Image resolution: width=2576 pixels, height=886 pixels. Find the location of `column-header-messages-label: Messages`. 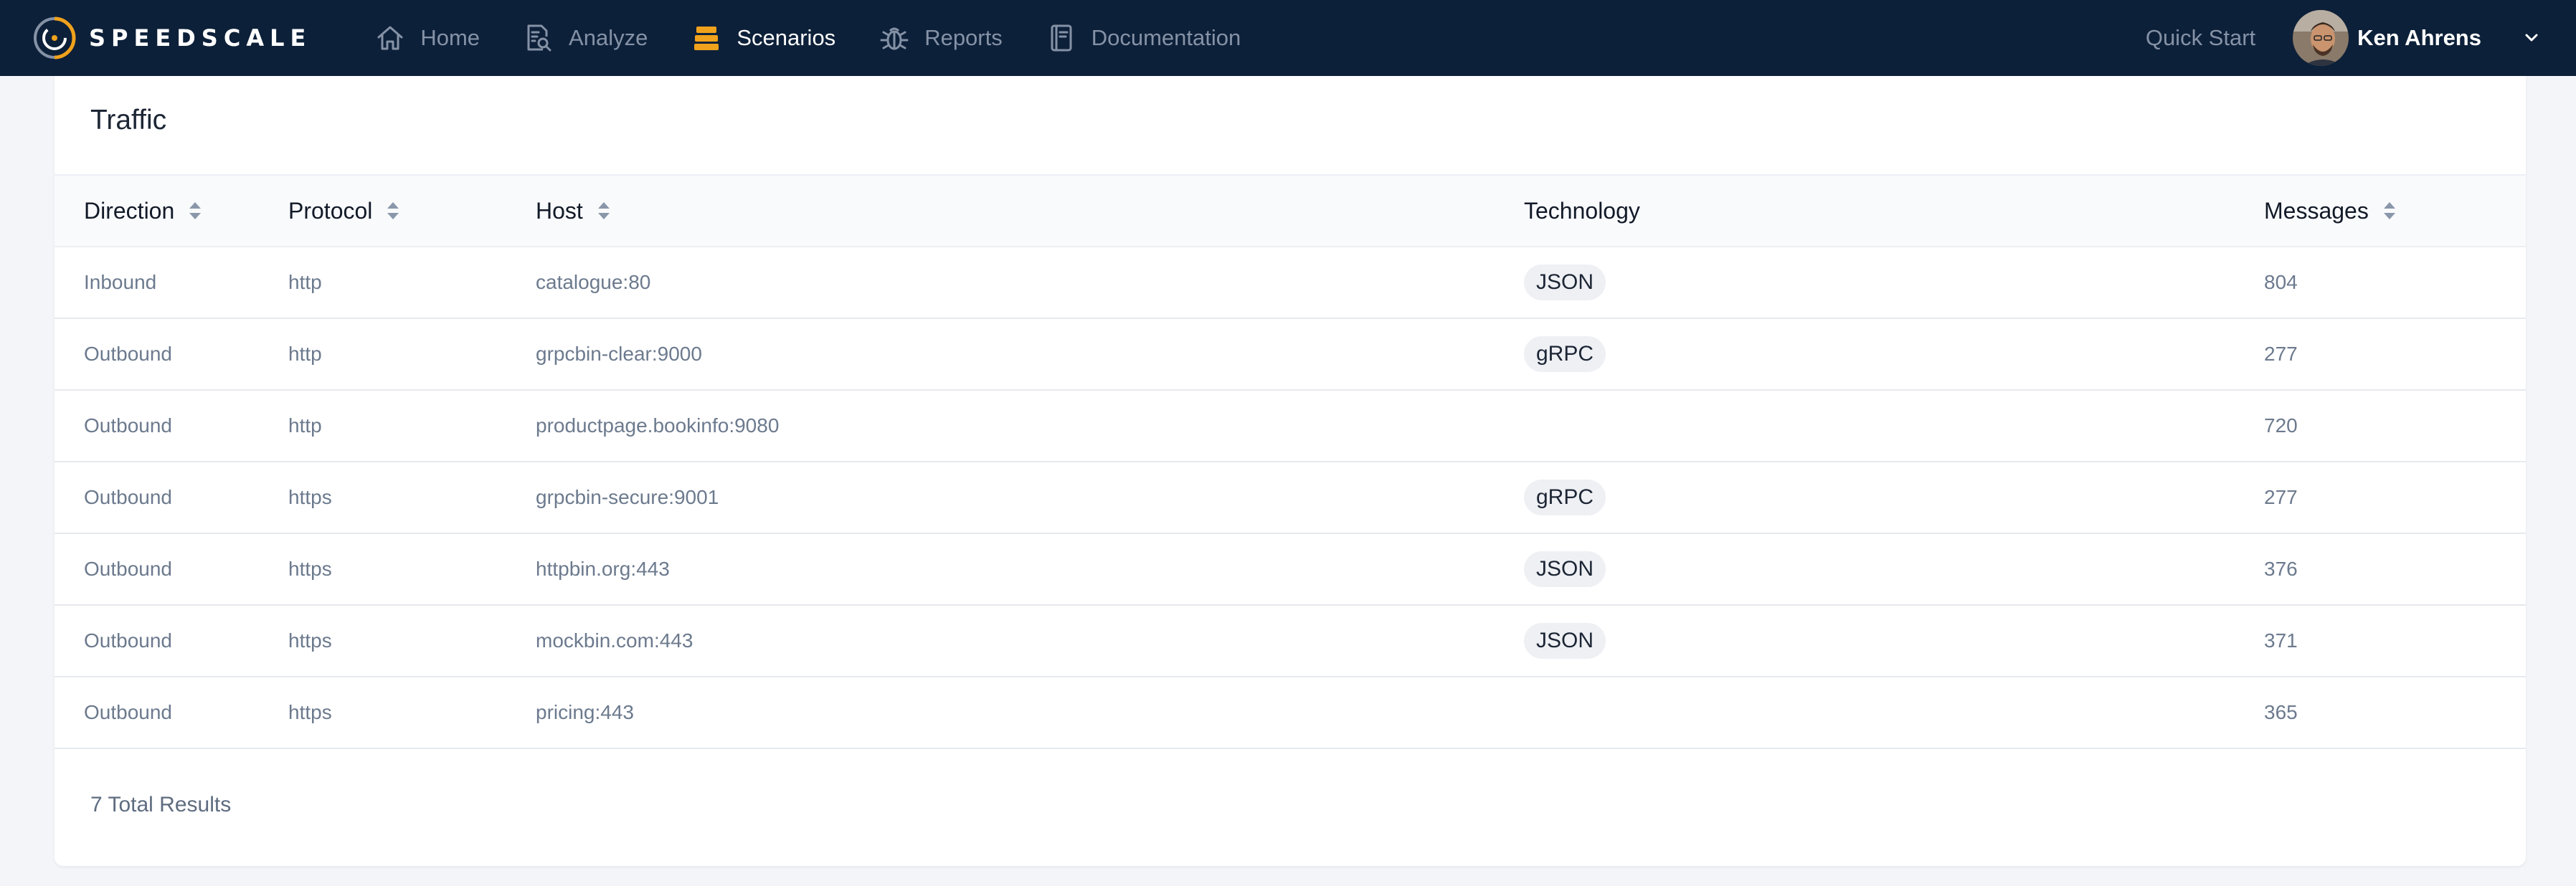

column-header-messages-label: Messages is located at coordinates (2316, 210).